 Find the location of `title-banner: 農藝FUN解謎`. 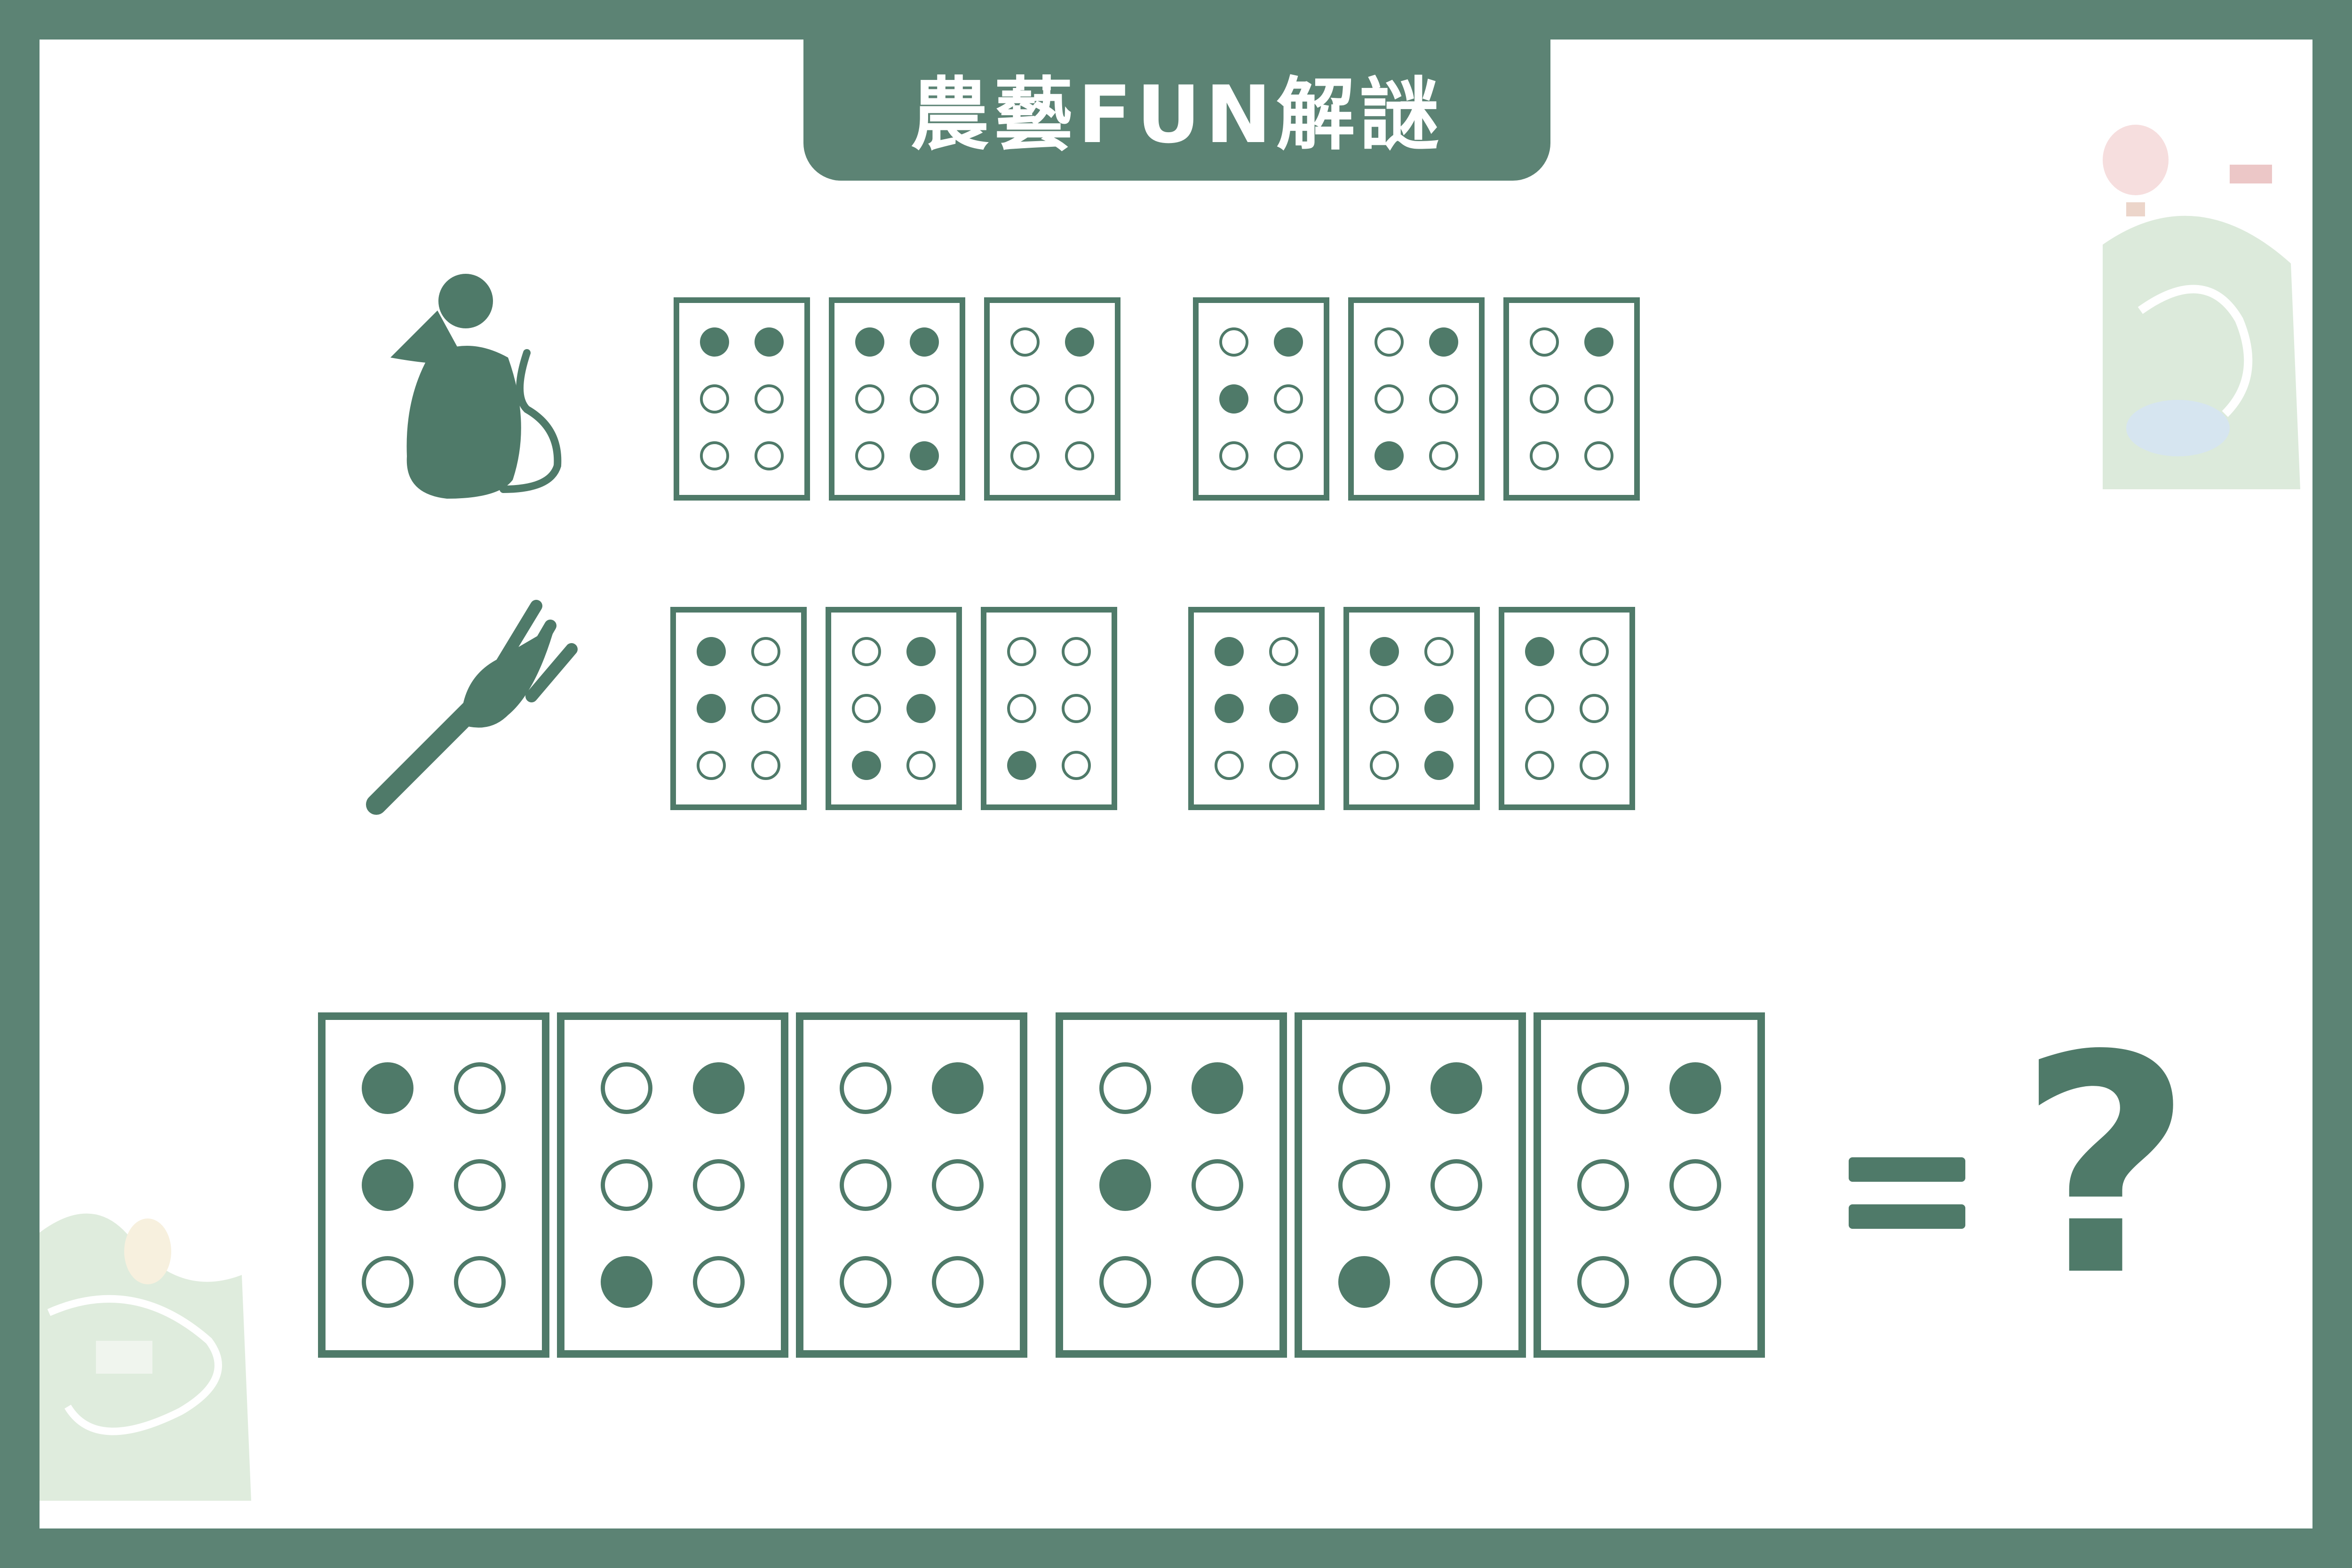

title-banner: 農藝FUN解謎 is located at coordinates (1176, 110).